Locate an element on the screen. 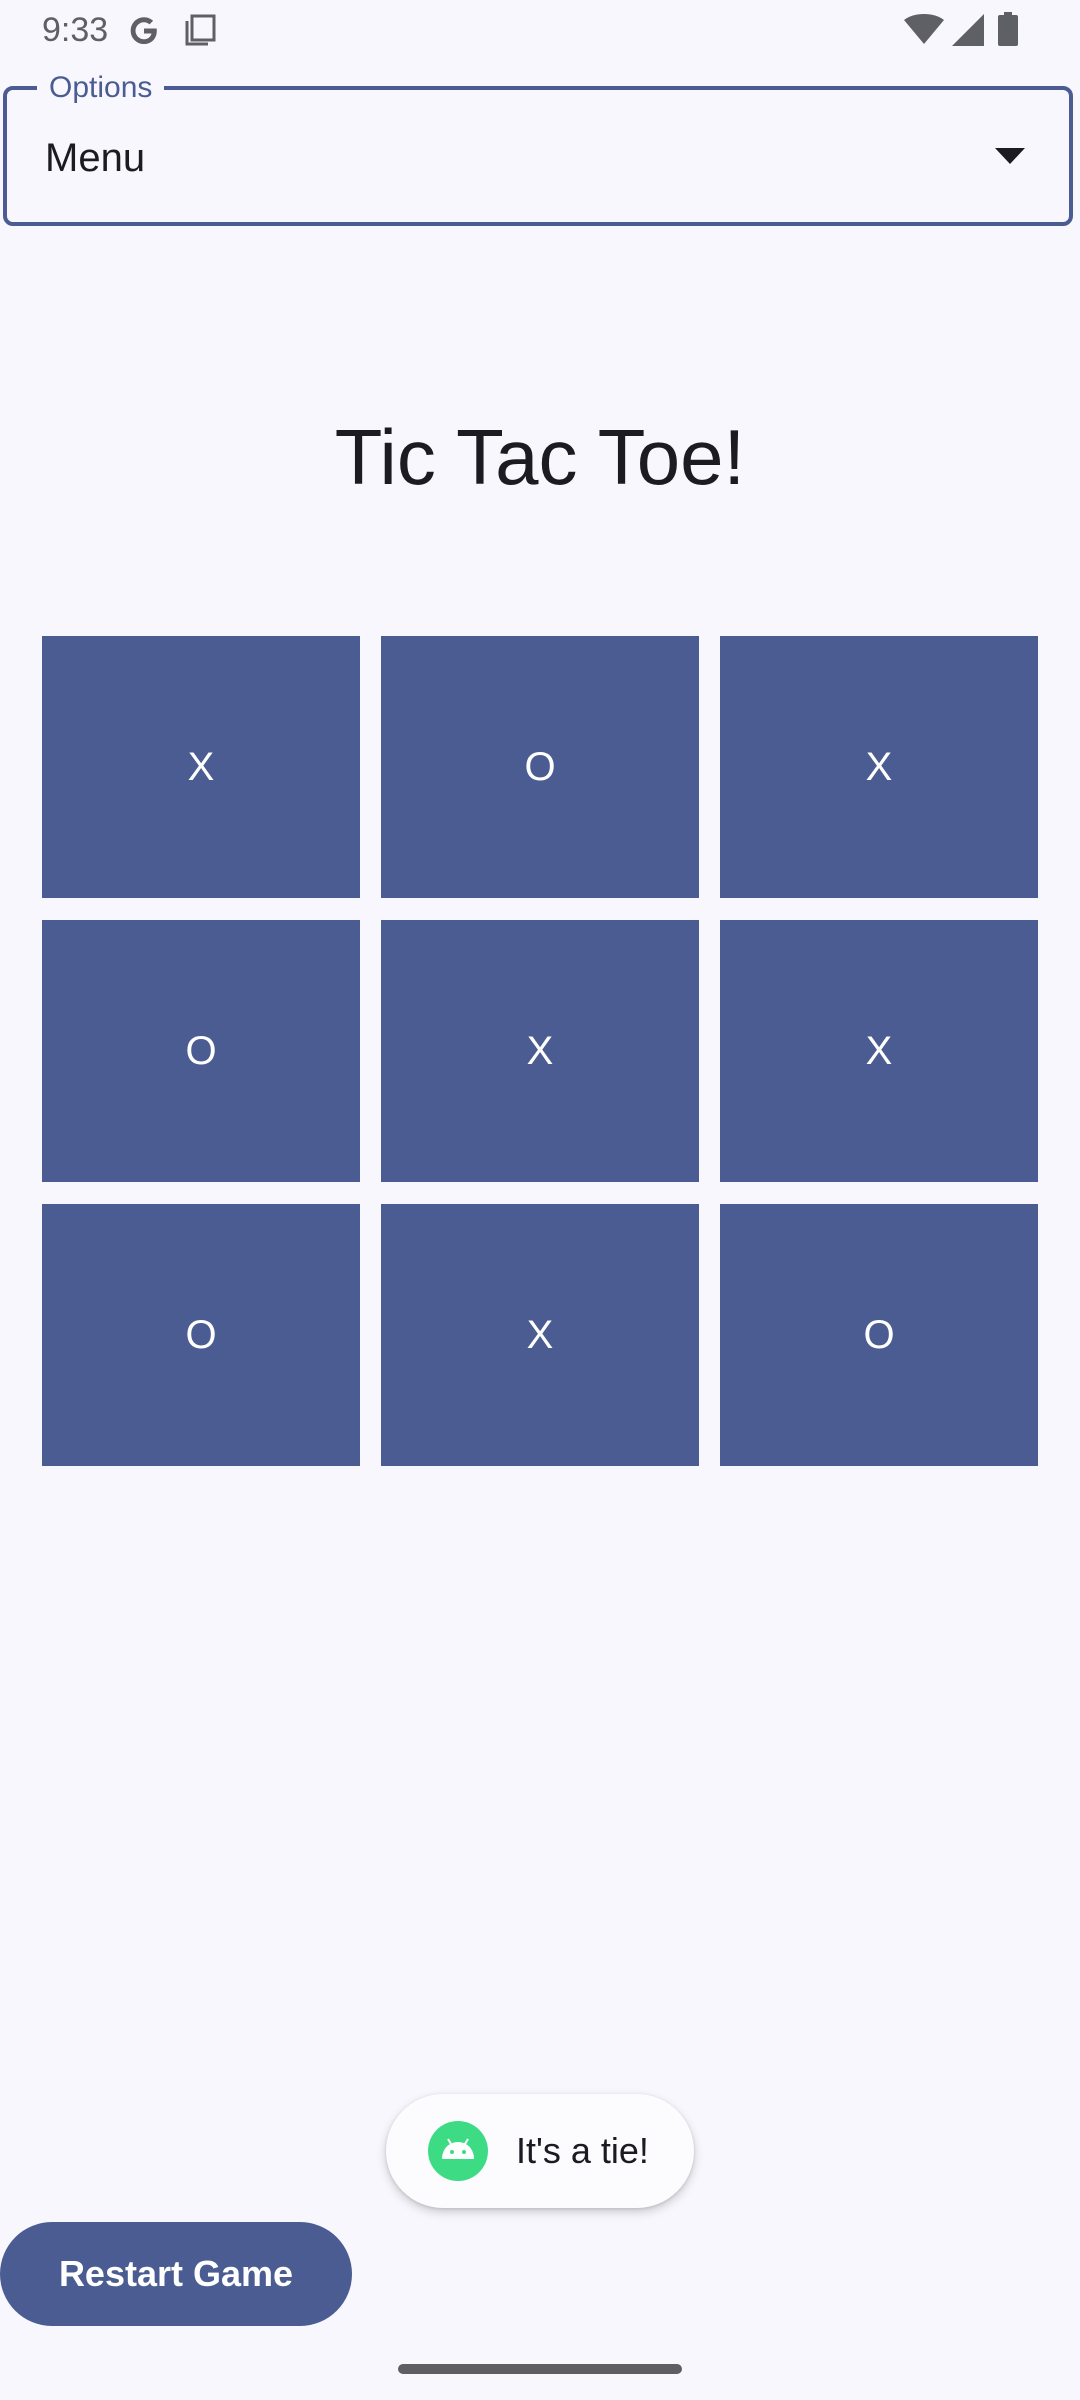  board-cell-6: X is located at coordinates (879, 1051).